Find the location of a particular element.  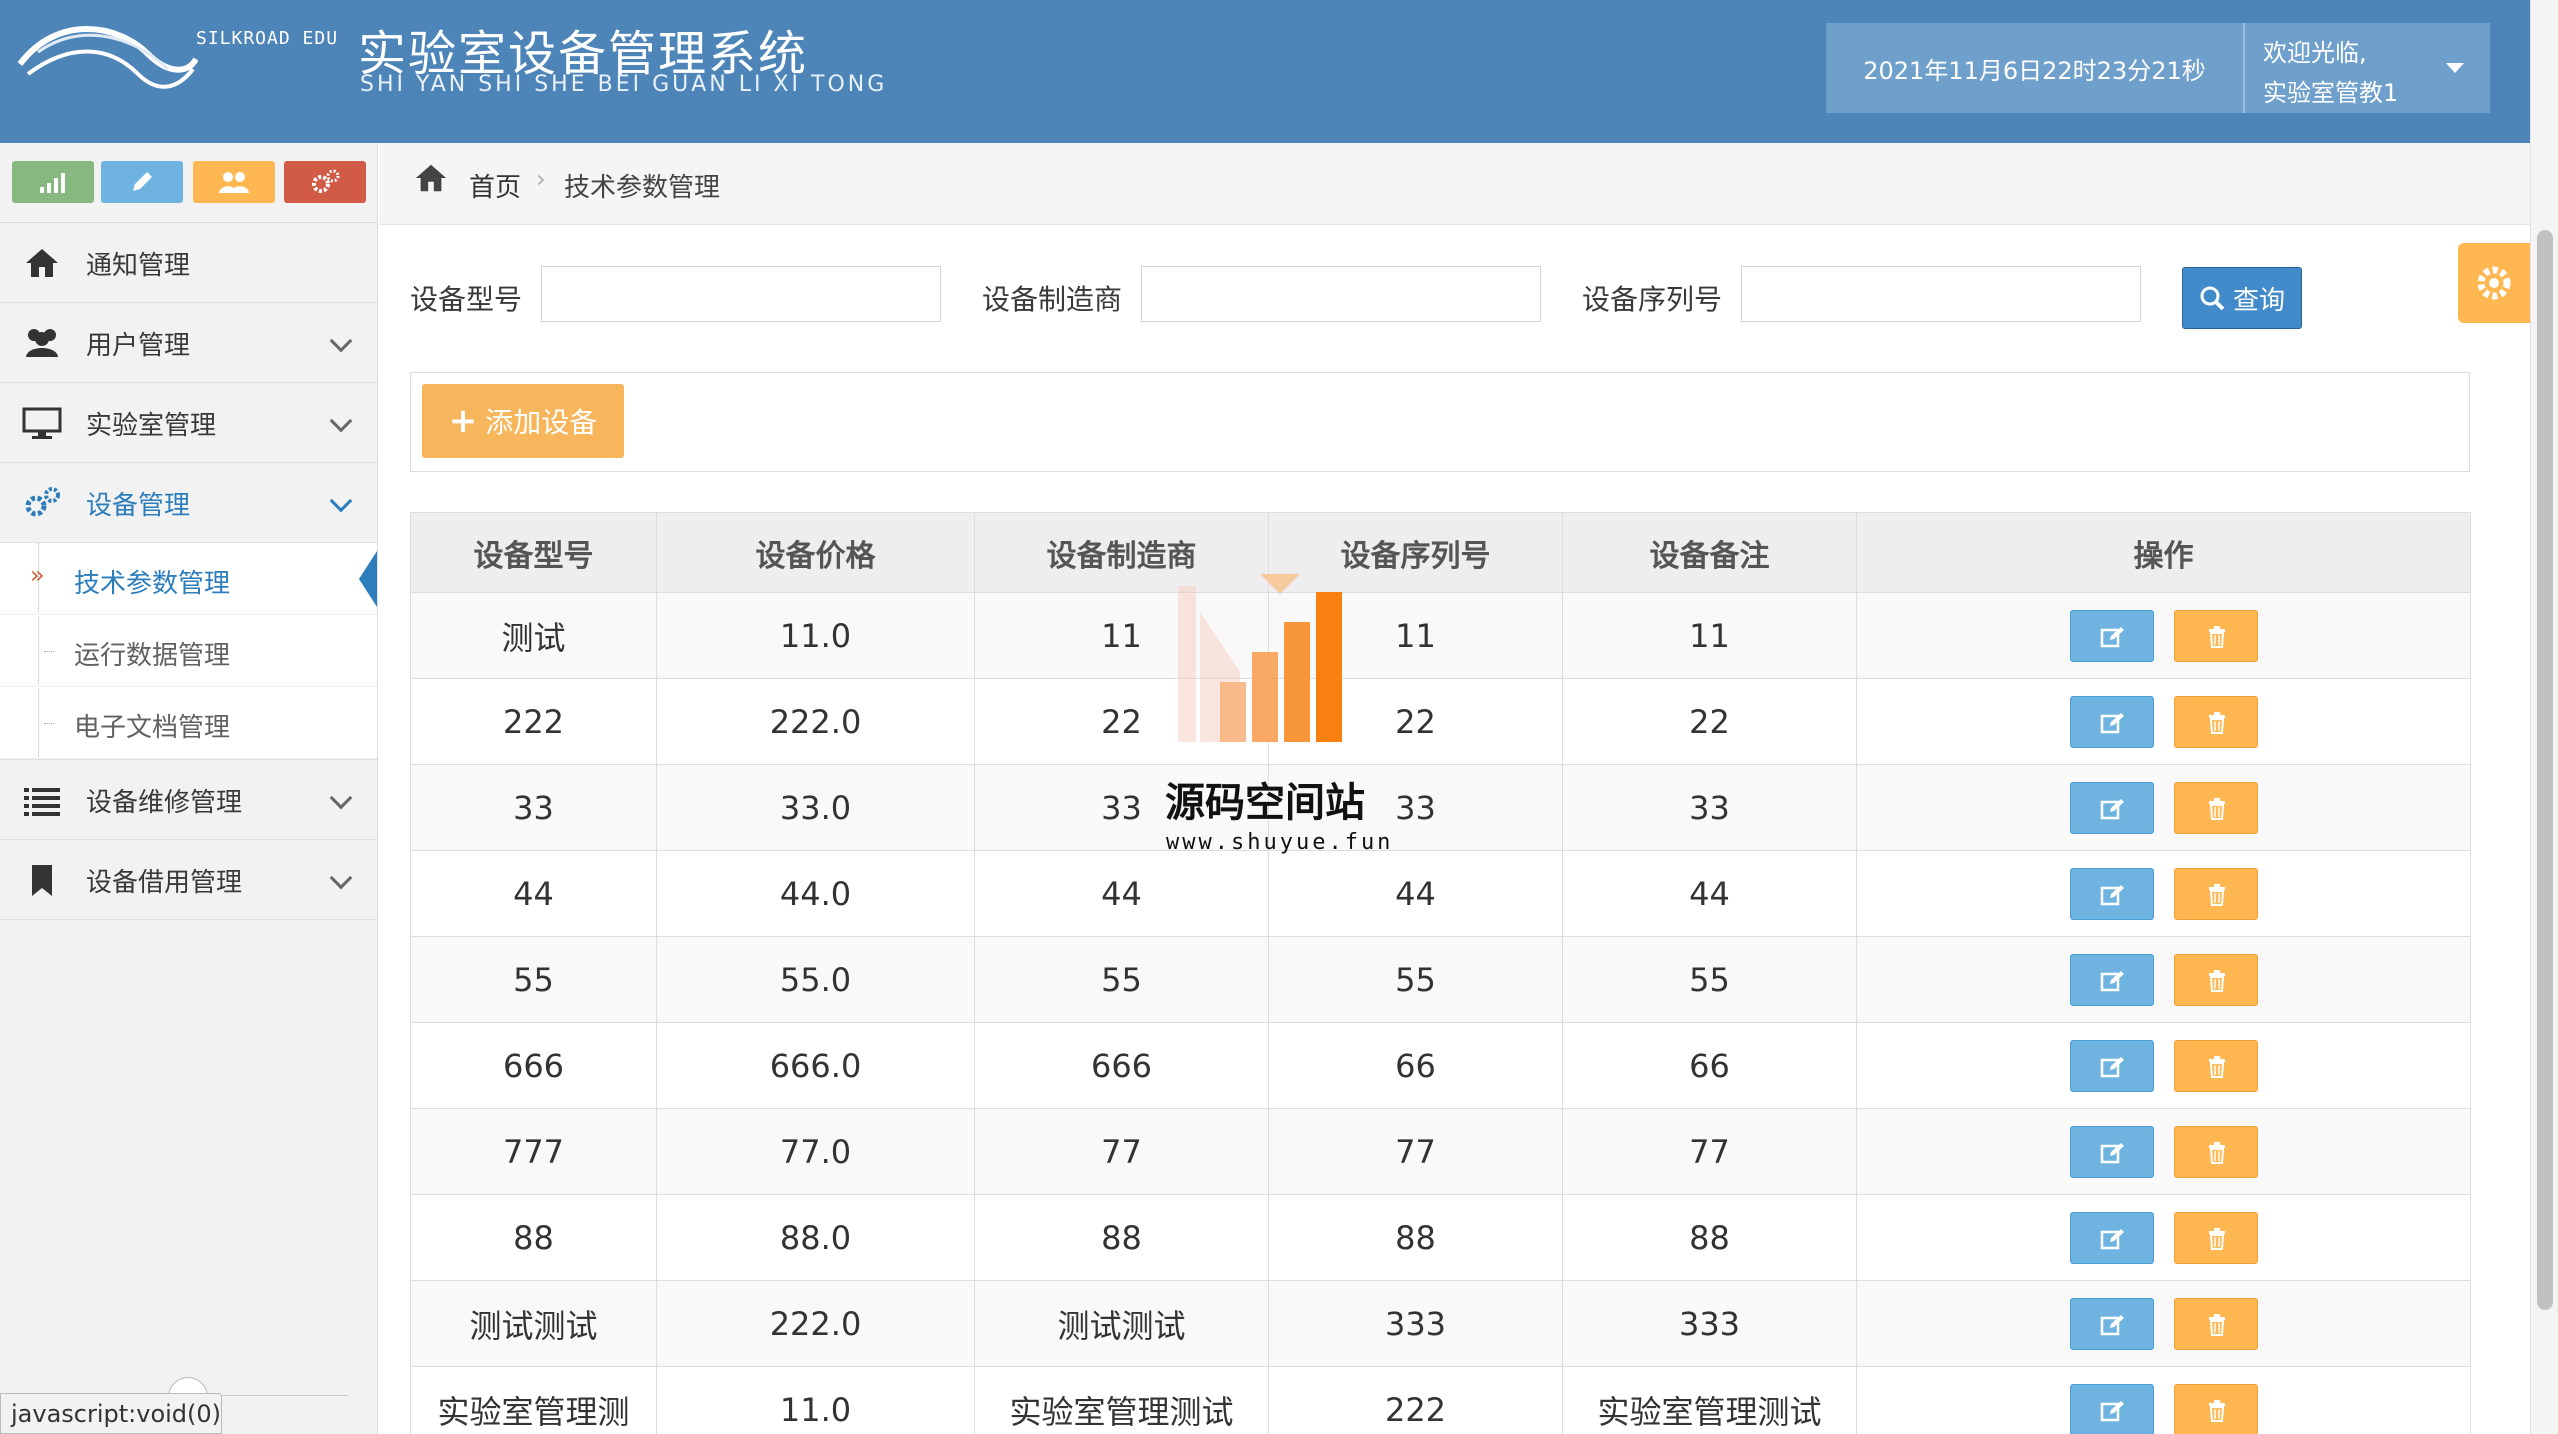

table-row: 测试测试 222.0 测试测试 333 333 is located at coordinates (1440, 1323).